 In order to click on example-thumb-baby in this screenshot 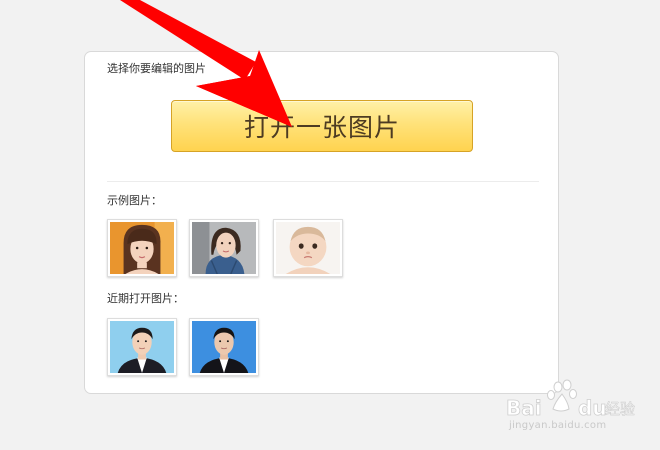, I will do `click(308, 248)`.